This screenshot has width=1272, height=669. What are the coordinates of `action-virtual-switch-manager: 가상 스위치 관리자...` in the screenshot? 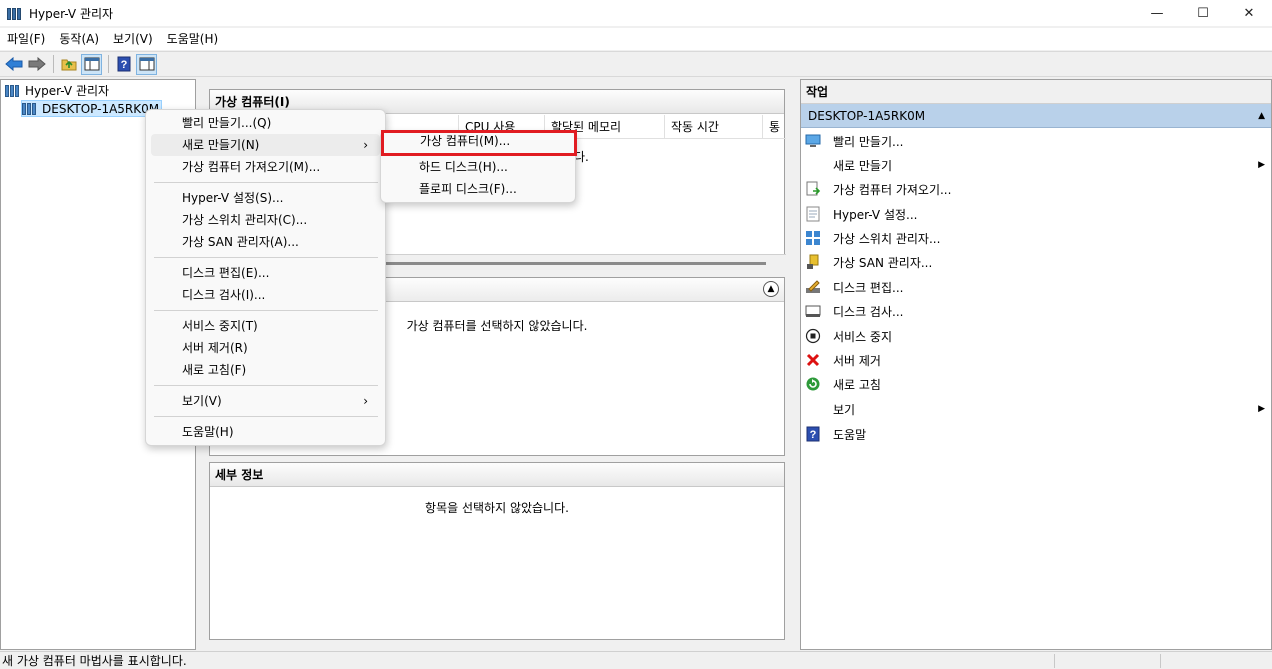 It's located at (1036, 238).